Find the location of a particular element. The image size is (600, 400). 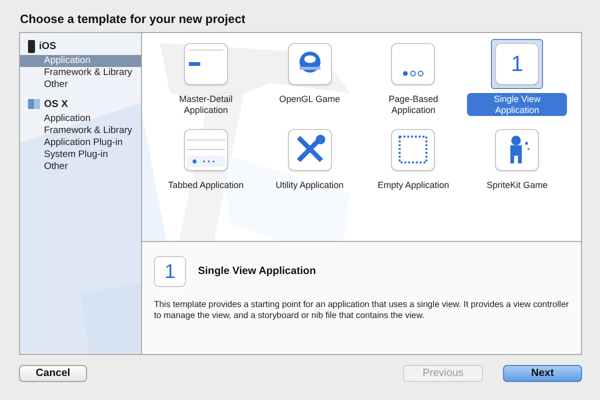

template-label: Tabbed Application is located at coordinates (206, 185).